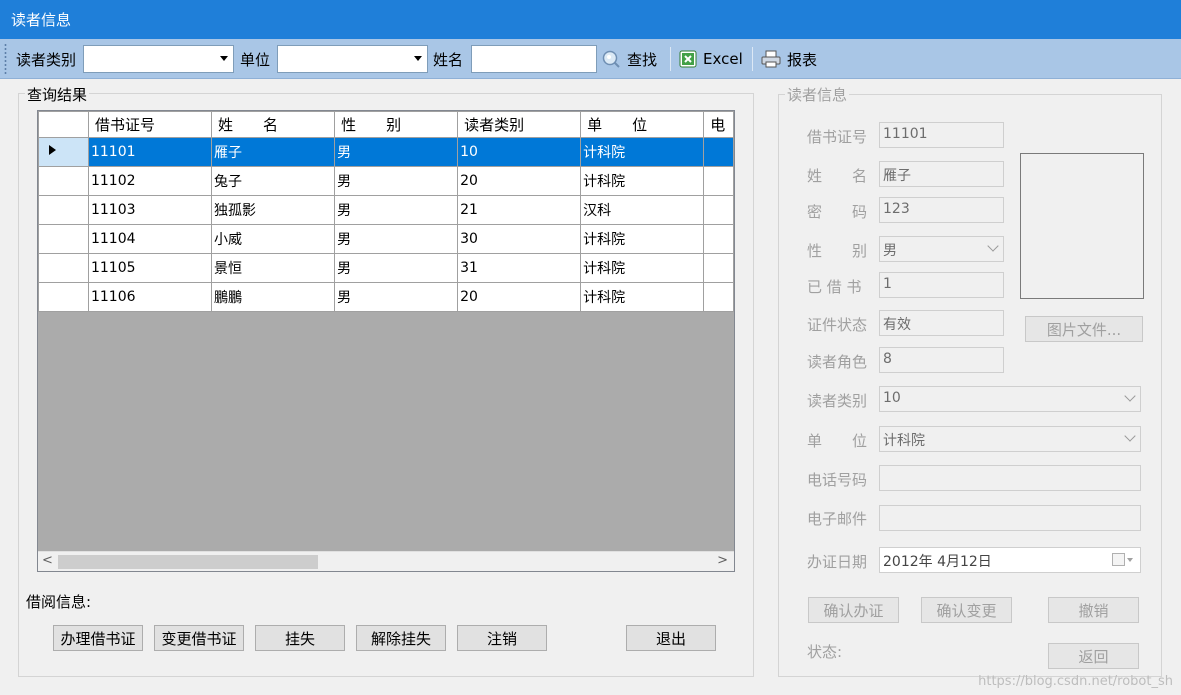 Image resolution: width=1181 pixels, height=695 pixels. What do you see at coordinates (199, 638) in the screenshot?
I see `change-card-button: 变更借书证` at bounding box center [199, 638].